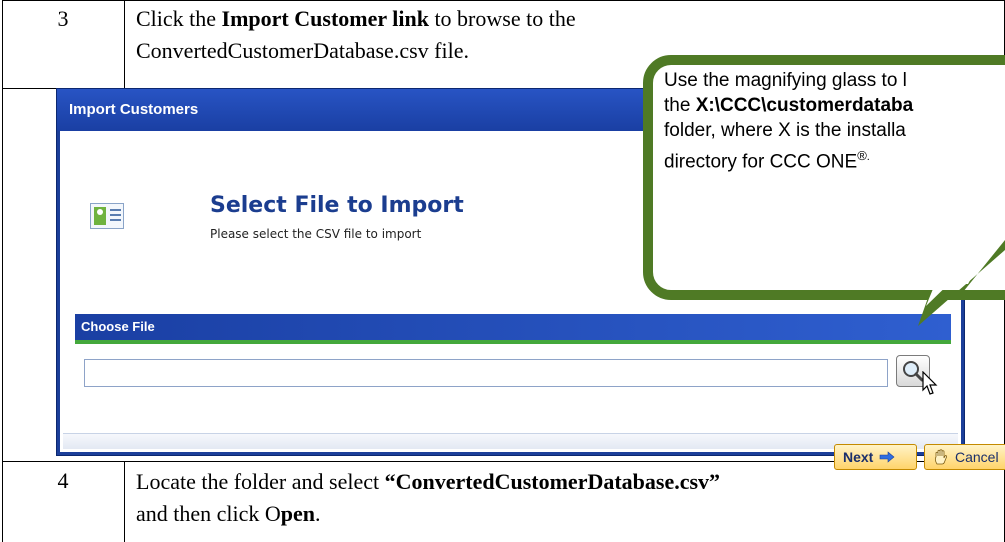 The image size is (1005, 542). What do you see at coordinates (868, 157) in the screenshot?
I see `callout-period: .` at bounding box center [868, 157].